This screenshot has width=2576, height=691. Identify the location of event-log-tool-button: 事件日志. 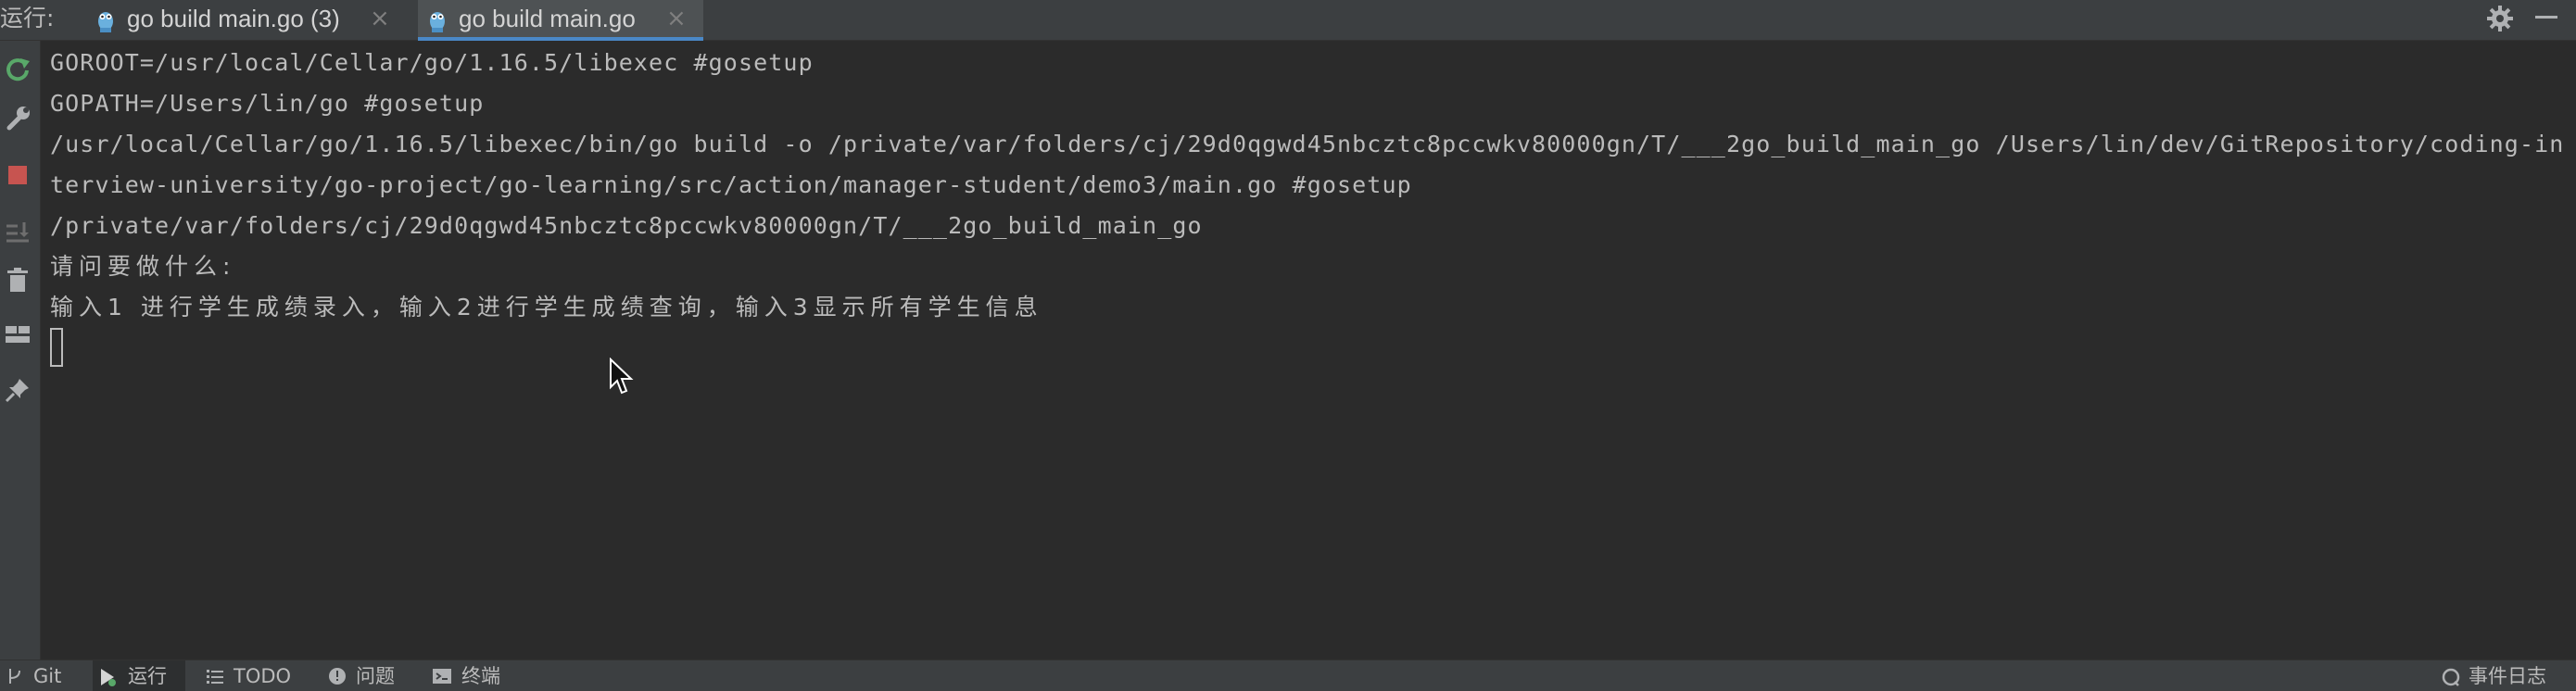
(2506, 675).